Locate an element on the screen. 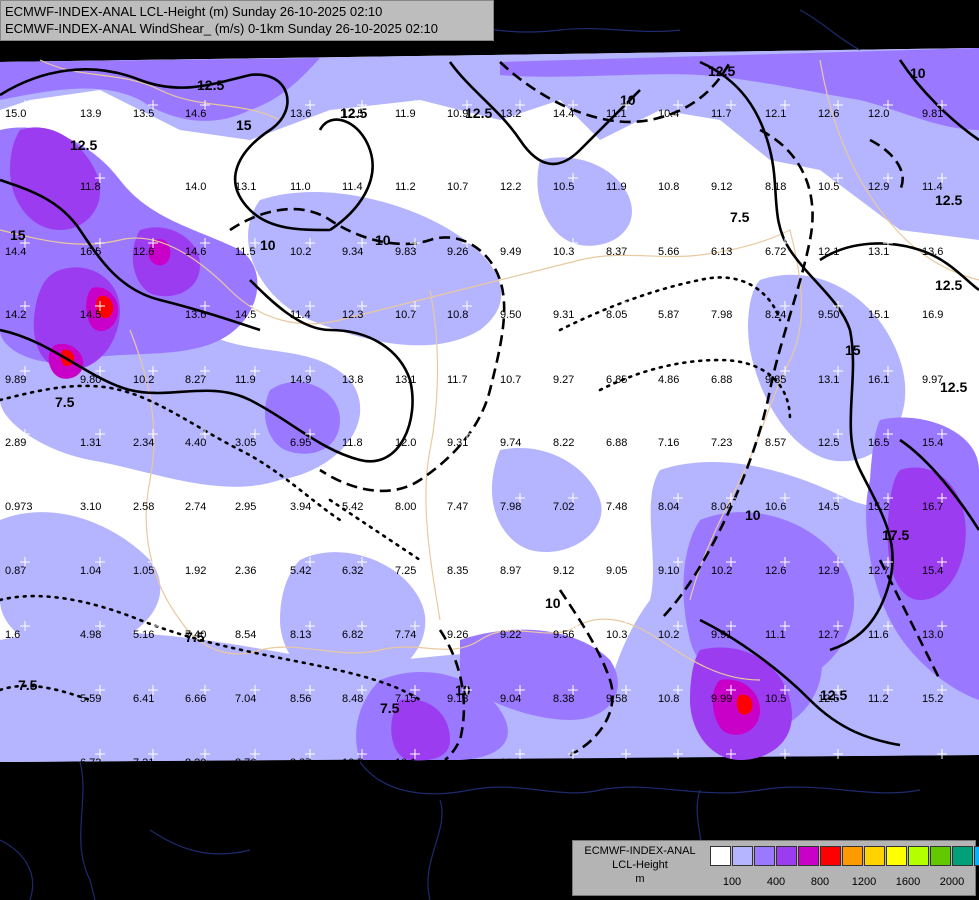 This screenshot has width=979, height=900. station-value: 13.6 is located at coordinates (300, 114).